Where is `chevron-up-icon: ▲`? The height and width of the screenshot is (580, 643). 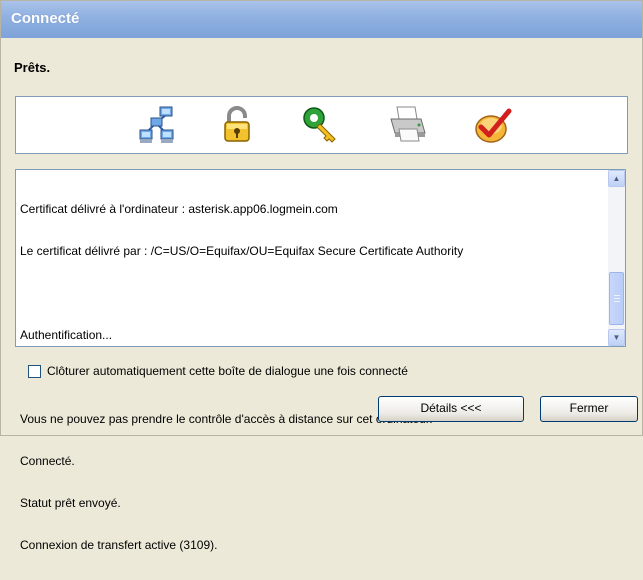
chevron-up-icon: ▲ is located at coordinates (616, 178).